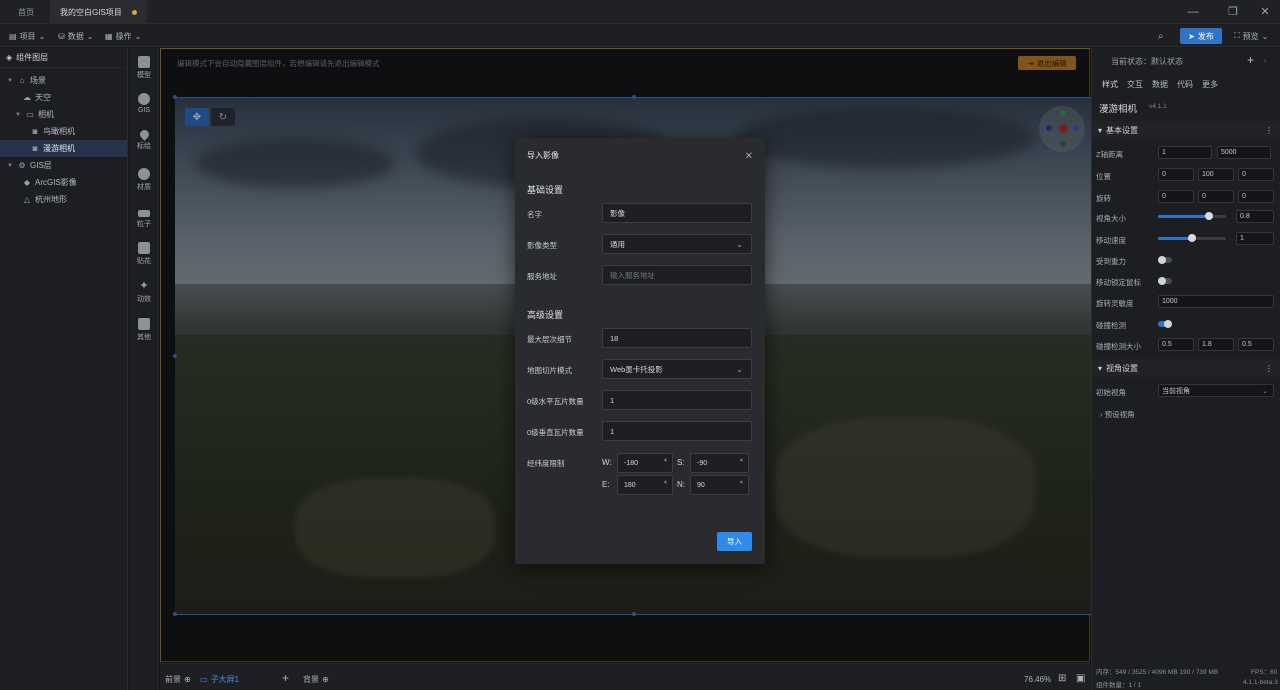  Describe the element at coordinates (1260, 682) in the screenshot. I see `build-version: 4.1.1-beta.3` at that location.